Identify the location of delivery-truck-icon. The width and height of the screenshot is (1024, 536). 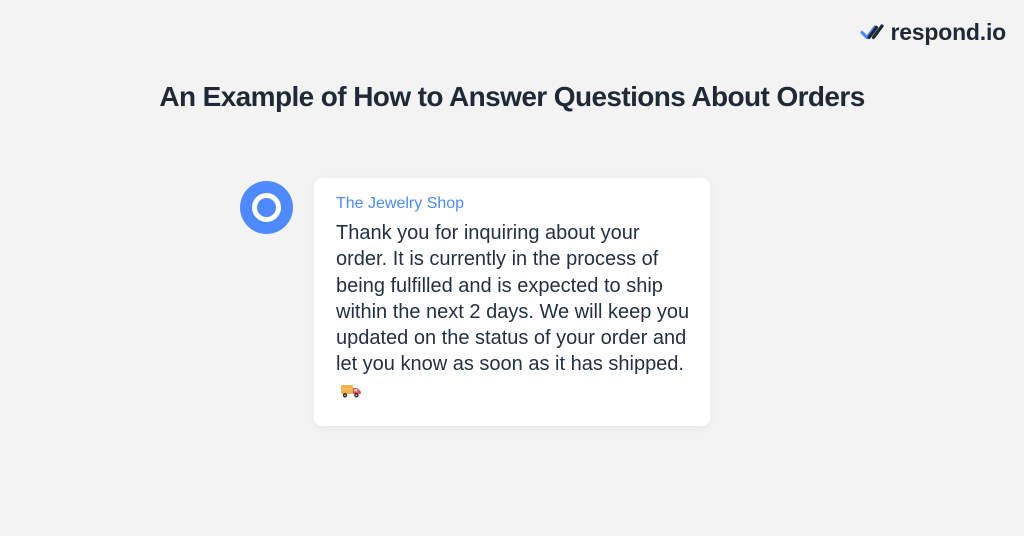
(351, 390).